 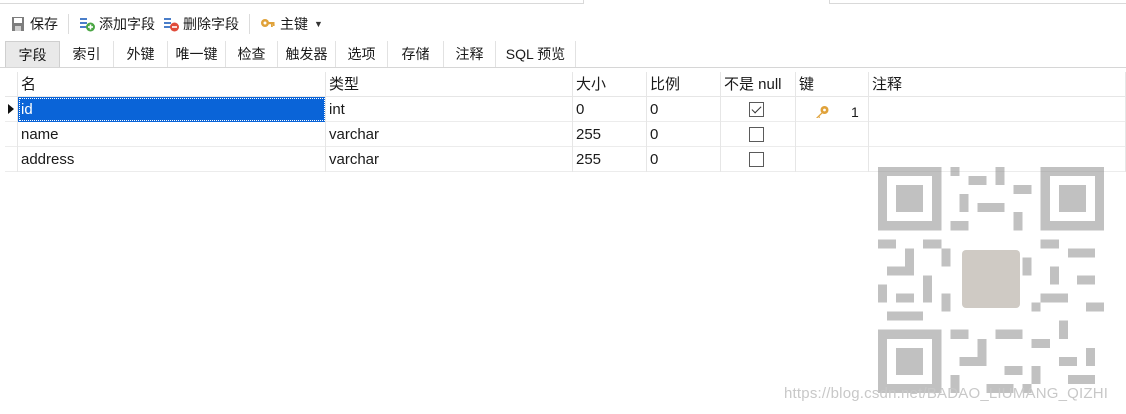 I want to click on tab-unique-keys: 唯一键, so click(x=197, y=54).